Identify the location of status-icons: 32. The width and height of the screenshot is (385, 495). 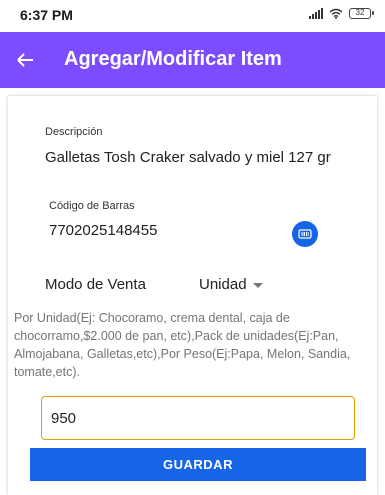
(341, 13).